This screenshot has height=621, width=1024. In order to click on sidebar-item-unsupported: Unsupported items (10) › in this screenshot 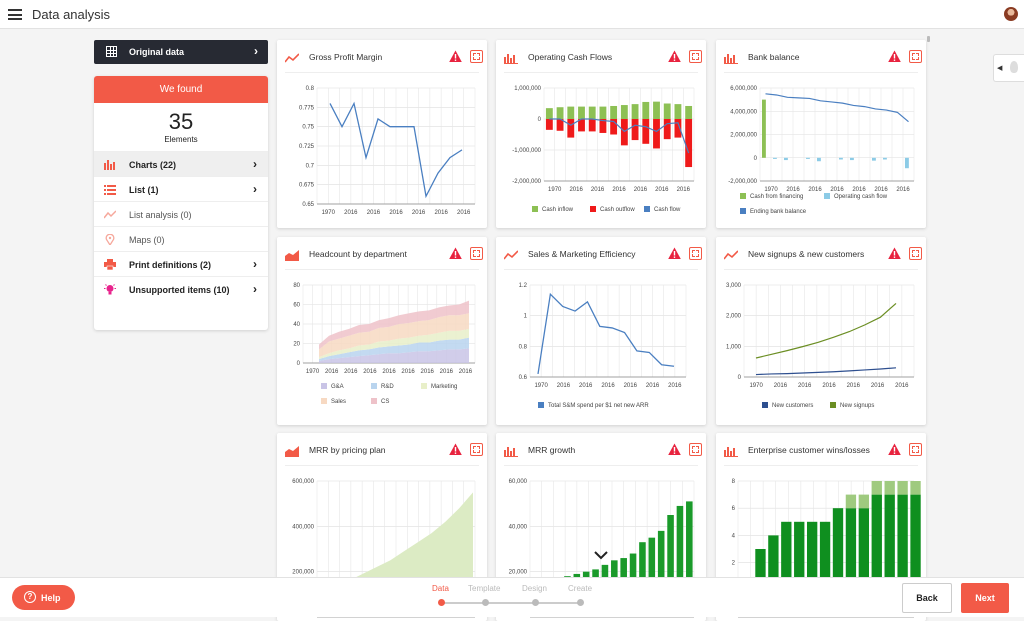, I will do `click(181, 288)`.